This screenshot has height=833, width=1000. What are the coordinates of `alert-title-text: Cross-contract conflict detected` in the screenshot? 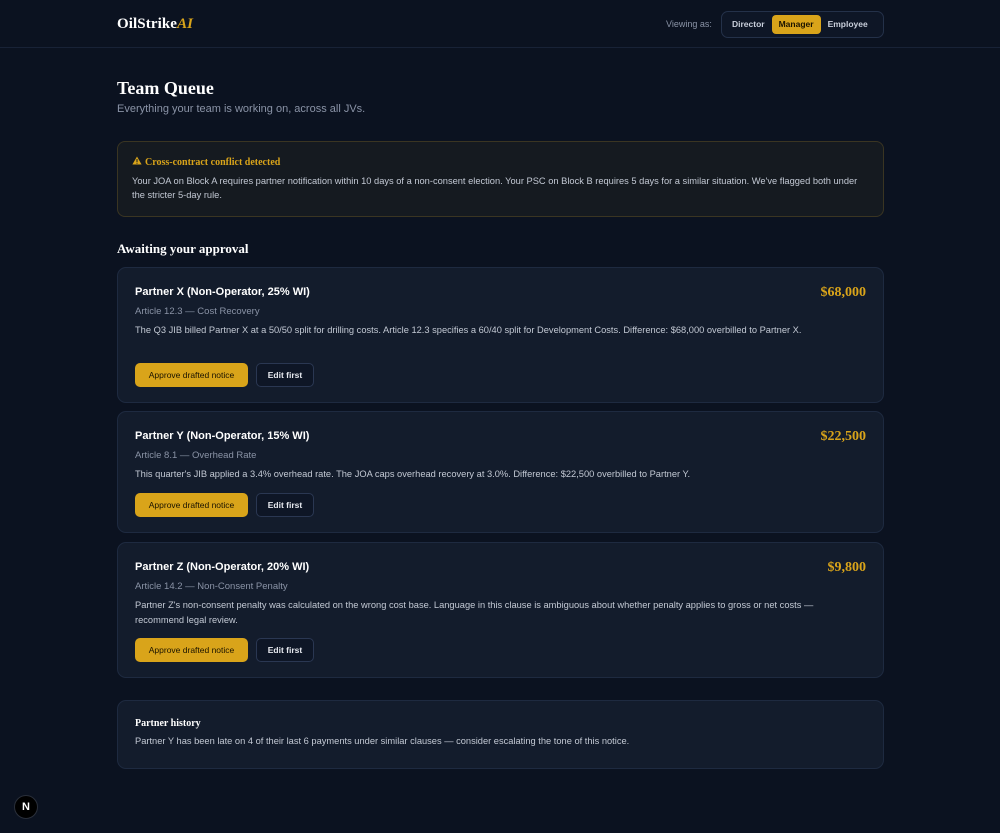 It's located at (213, 162).